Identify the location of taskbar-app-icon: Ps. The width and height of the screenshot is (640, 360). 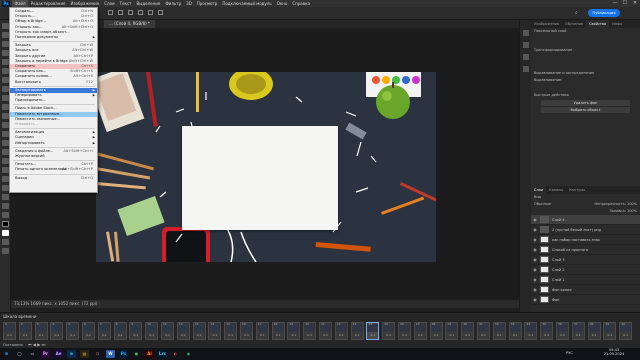
(123, 354).